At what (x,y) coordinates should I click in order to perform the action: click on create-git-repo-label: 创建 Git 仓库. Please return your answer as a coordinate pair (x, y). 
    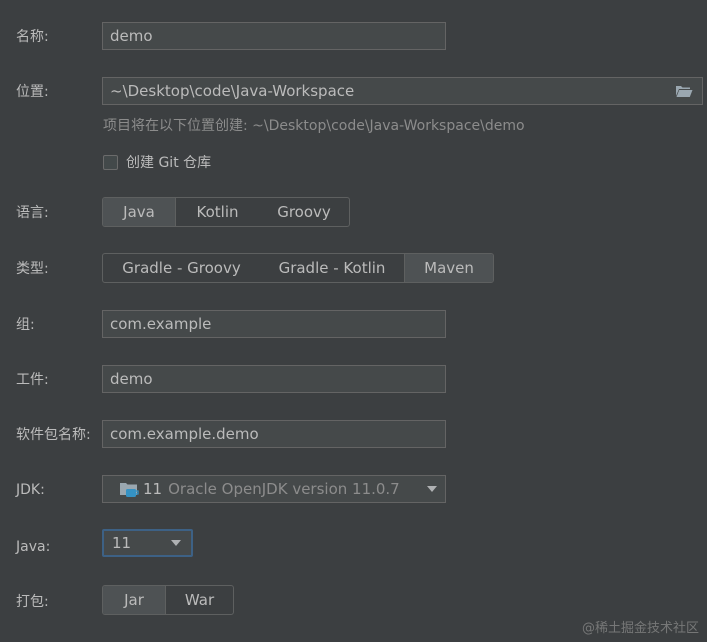
    Looking at the image, I should click on (169, 163).